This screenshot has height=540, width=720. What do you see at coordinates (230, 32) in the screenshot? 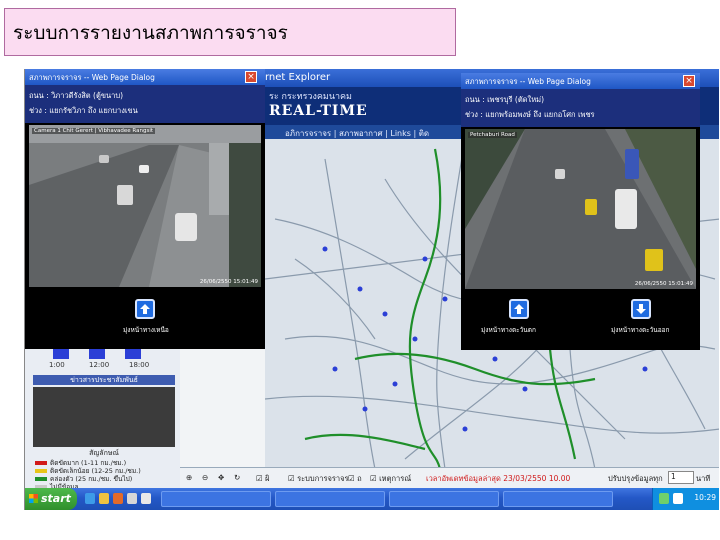
I see `slide-title: ระบบการรายงานสภาพการจราจร` at bounding box center [230, 32].